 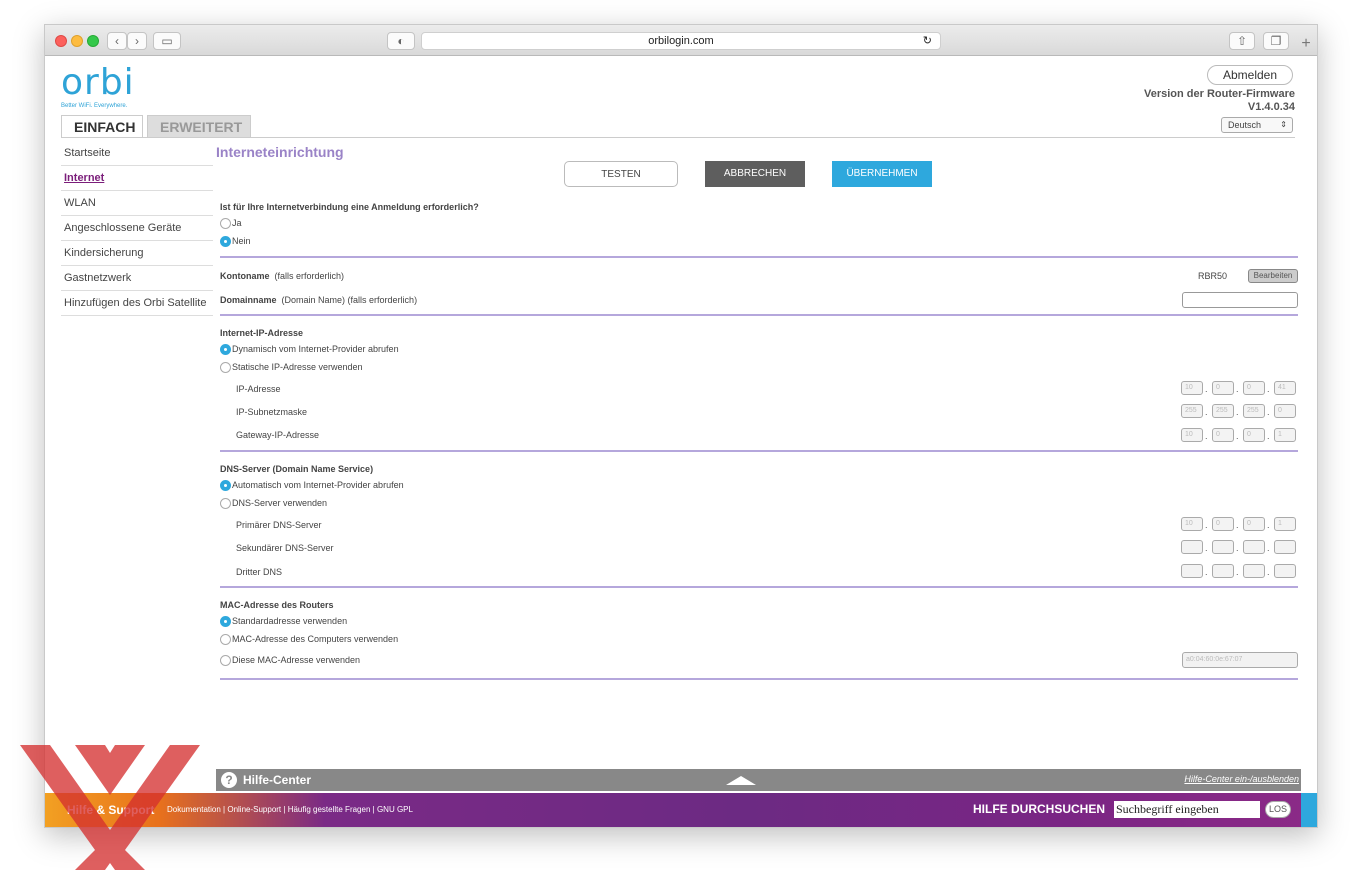 What do you see at coordinates (1250, 75) in the screenshot?
I see `logout-button: Abmelden` at bounding box center [1250, 75].